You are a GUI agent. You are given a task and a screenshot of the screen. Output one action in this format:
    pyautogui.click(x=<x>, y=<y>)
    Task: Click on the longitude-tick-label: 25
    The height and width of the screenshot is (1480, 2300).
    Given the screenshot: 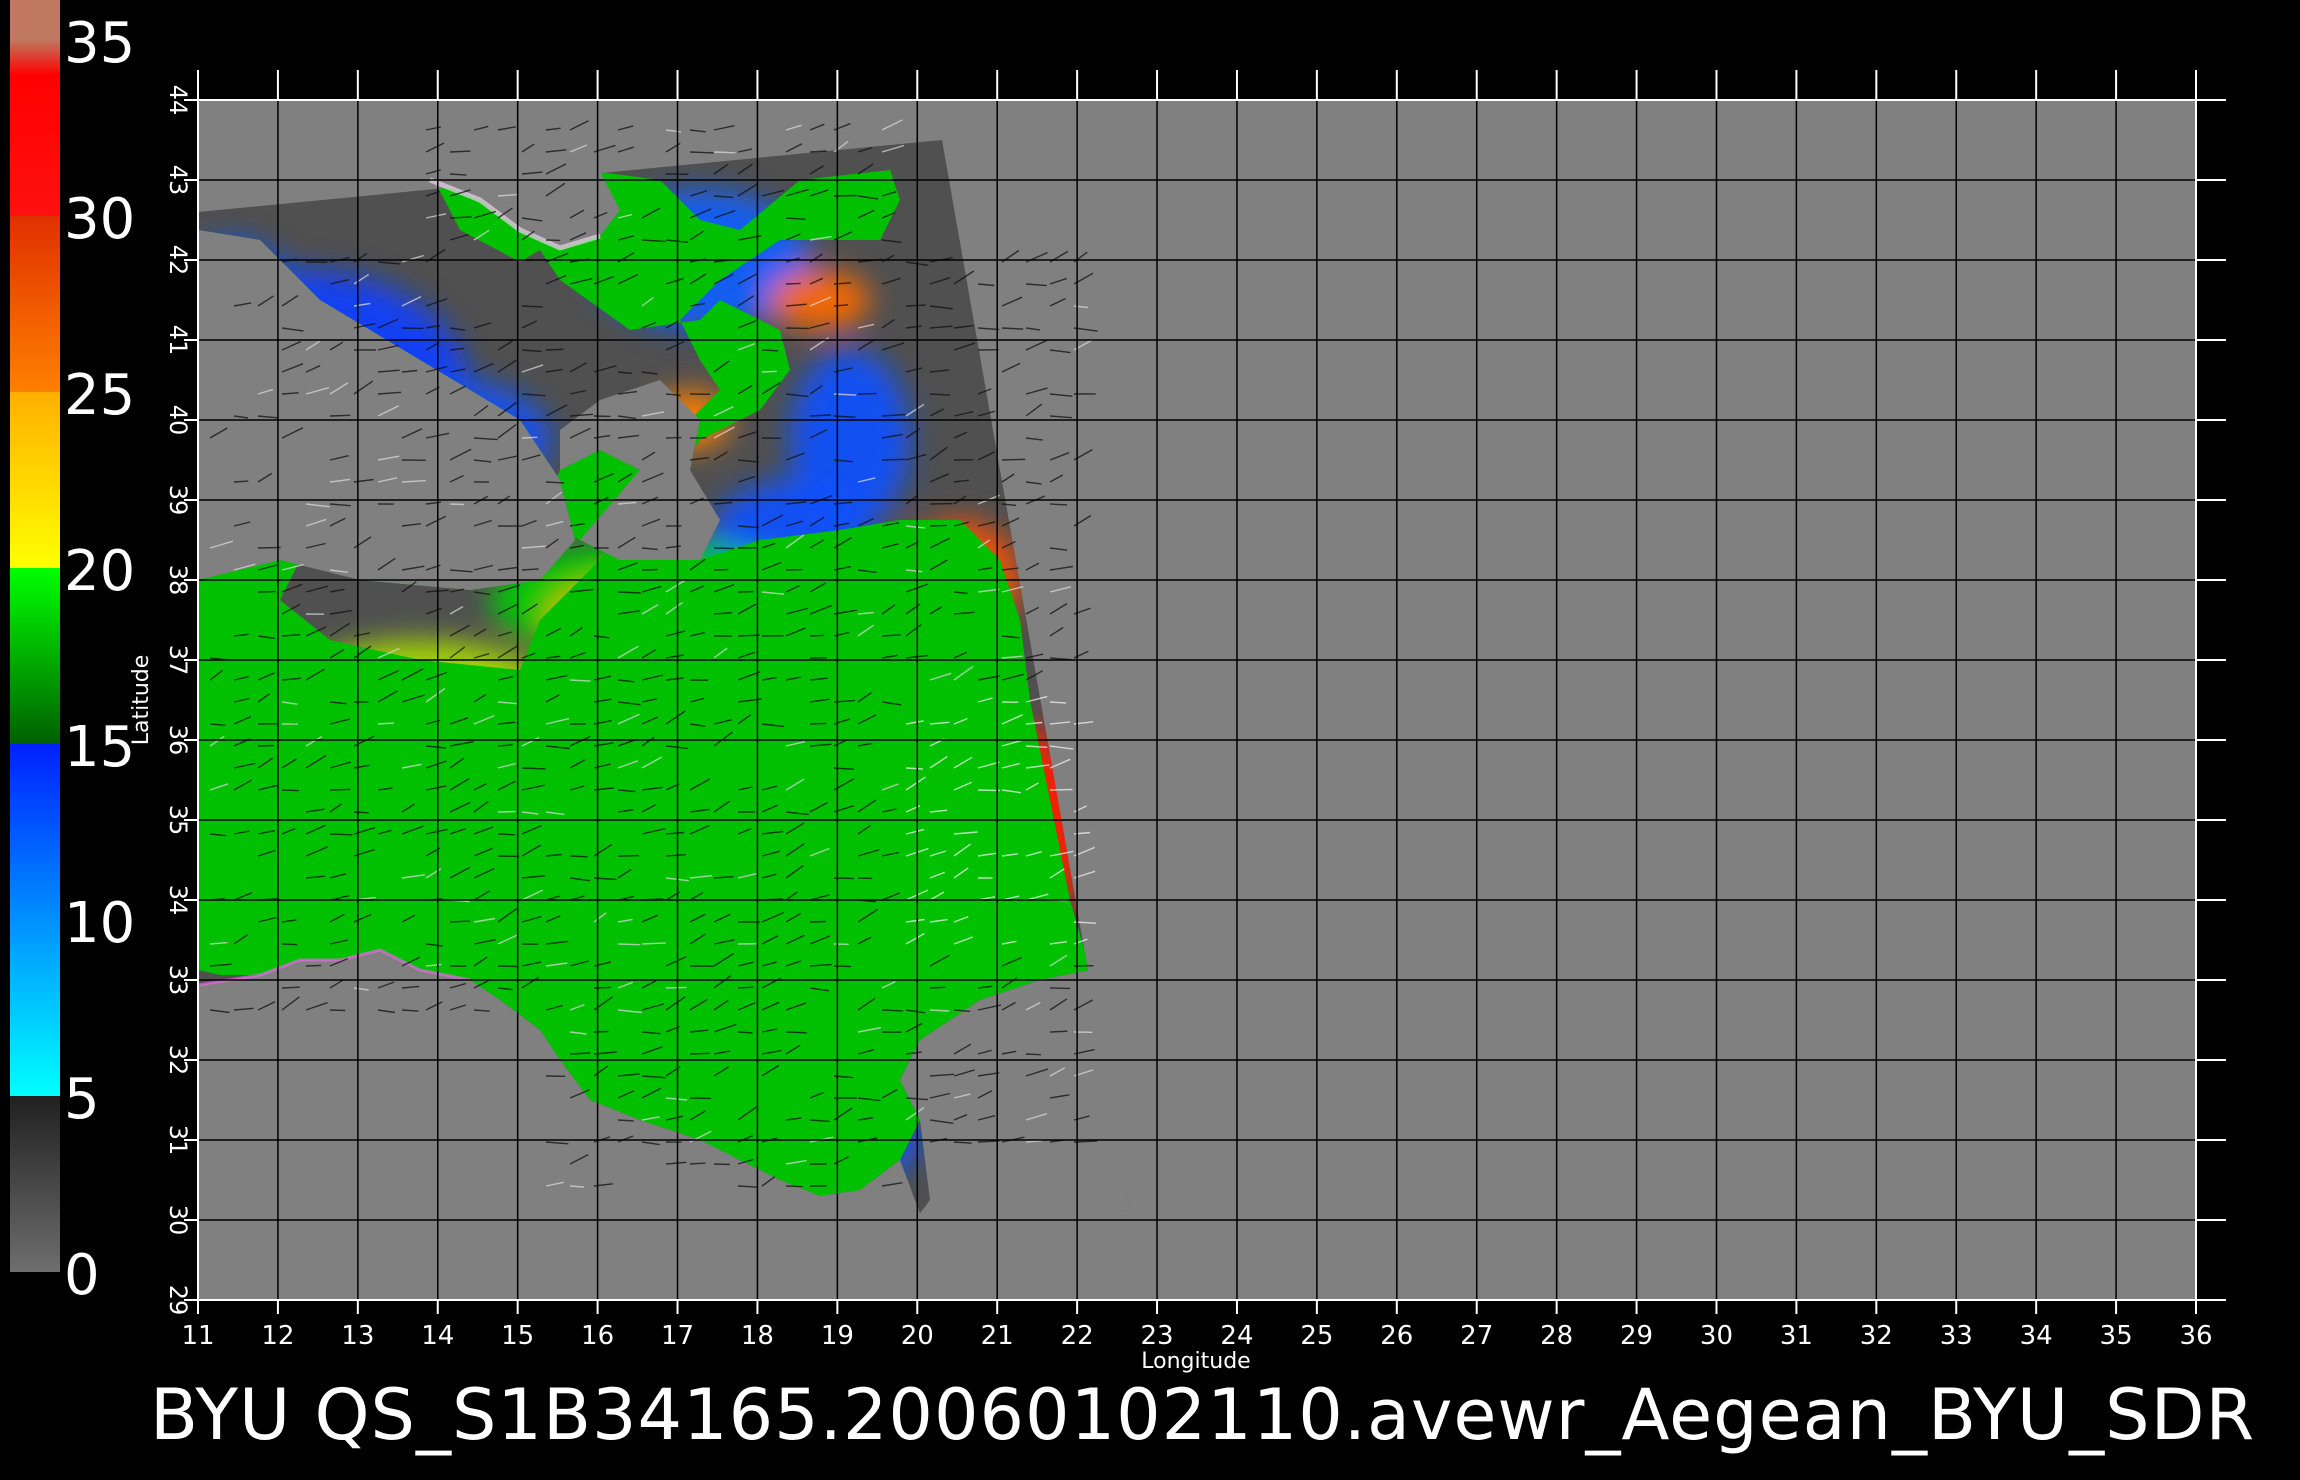 What is the action you would take?
    pyautogui.click(x=1316, y=1336)
    